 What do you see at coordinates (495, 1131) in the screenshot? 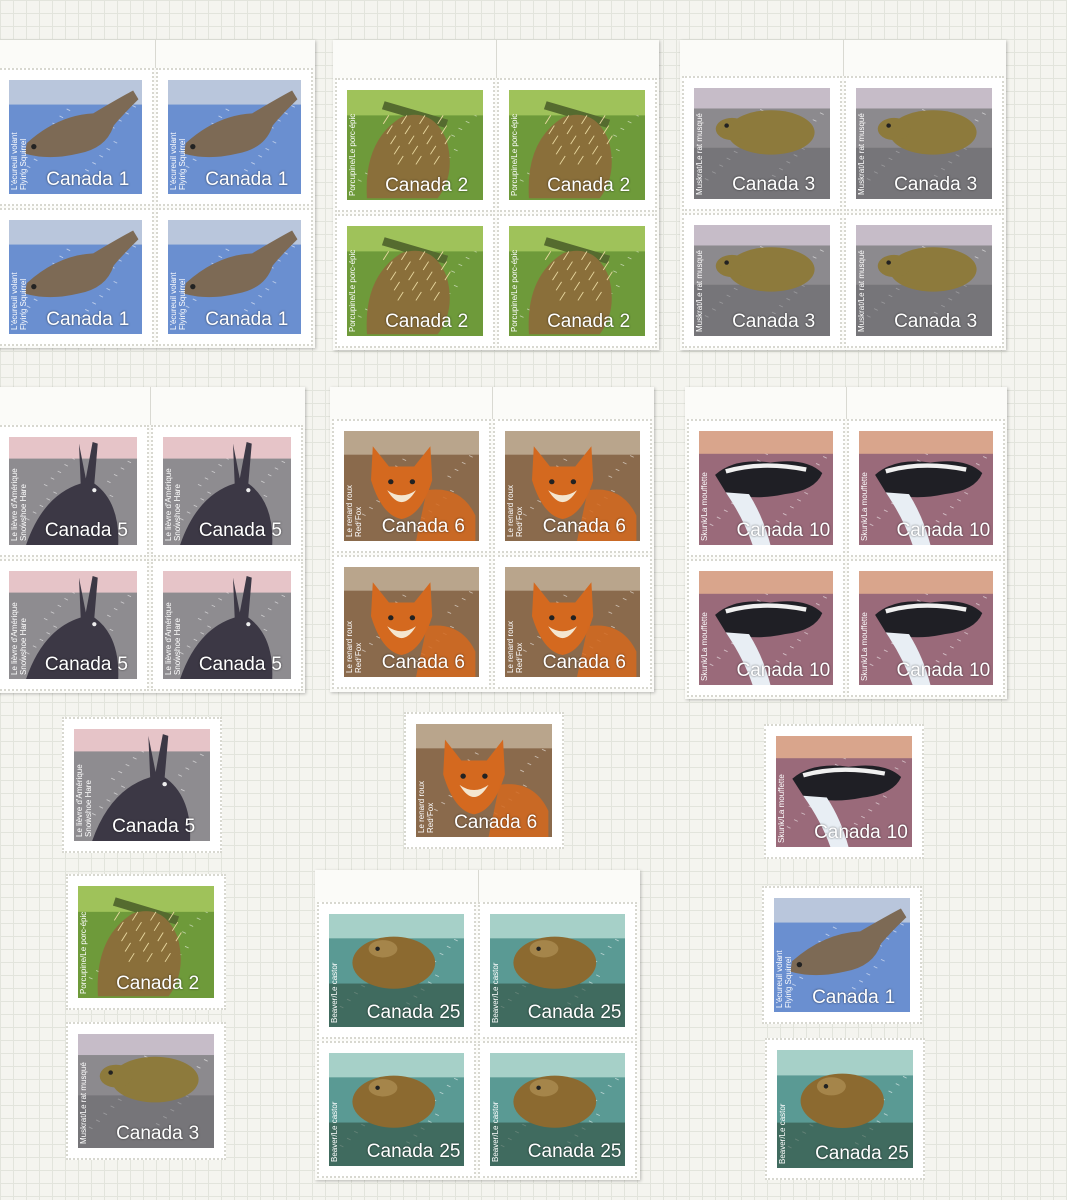
I see `caption-line: Beaver/Le castor` at bounding box center [495, 1131].